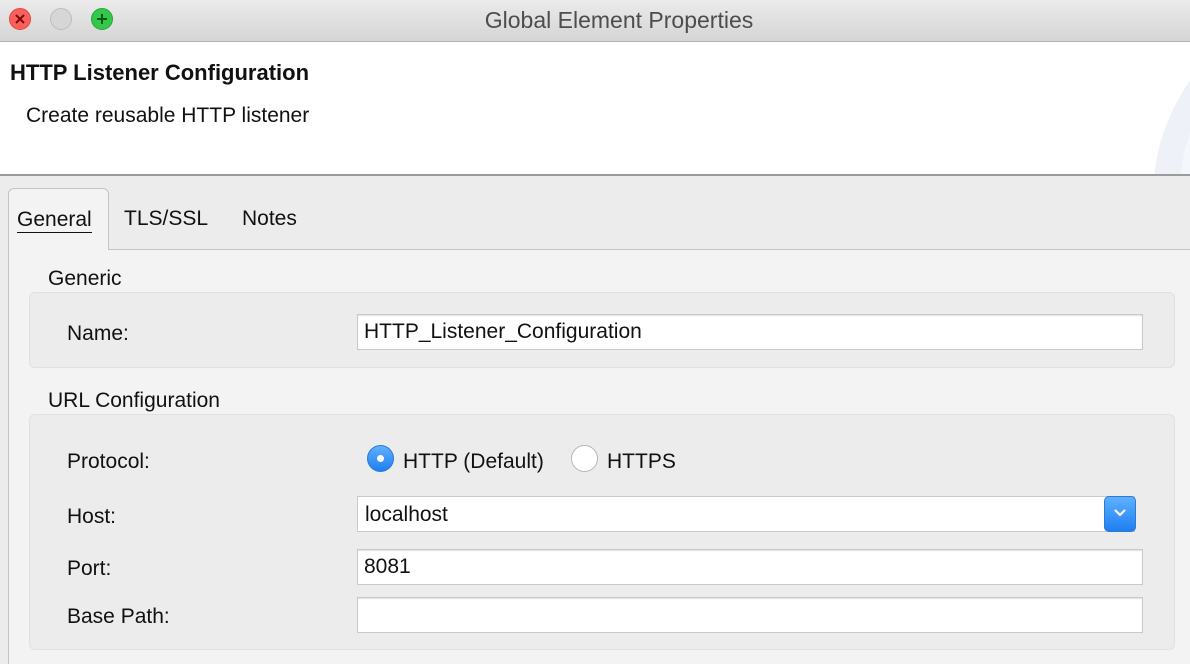 This screenshot has height=664, width=1190. What do you see at coordinates (118, 616) in the screenshot?
I see `base-path-label: Base Path:` at bounding box center [118, 616].